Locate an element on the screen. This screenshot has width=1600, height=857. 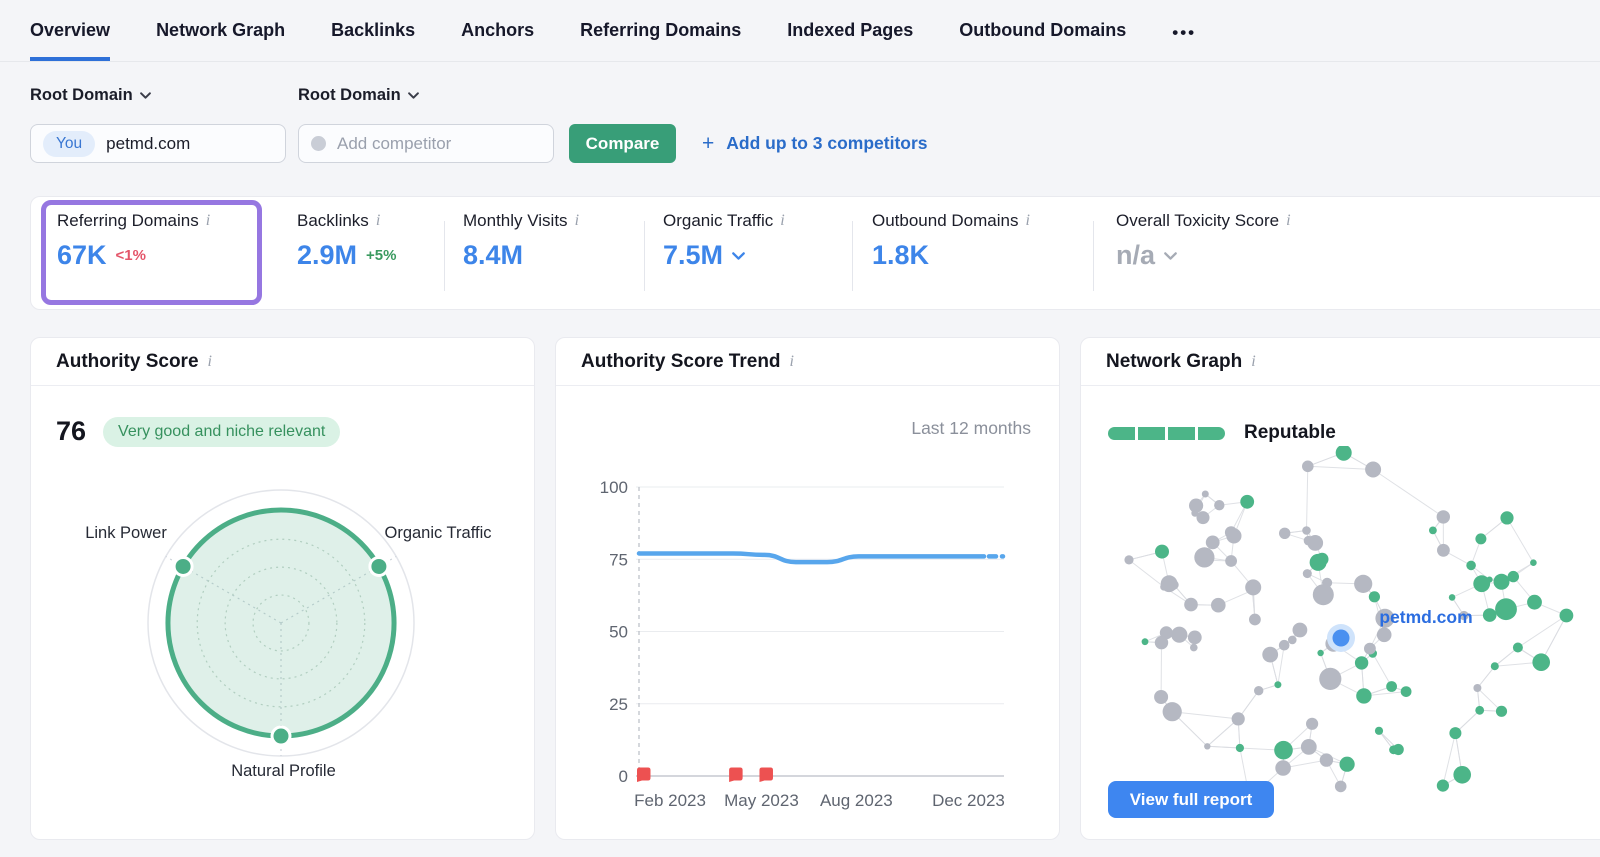
you-domain-input: You petmd.com is located at coordinates (158, 143).